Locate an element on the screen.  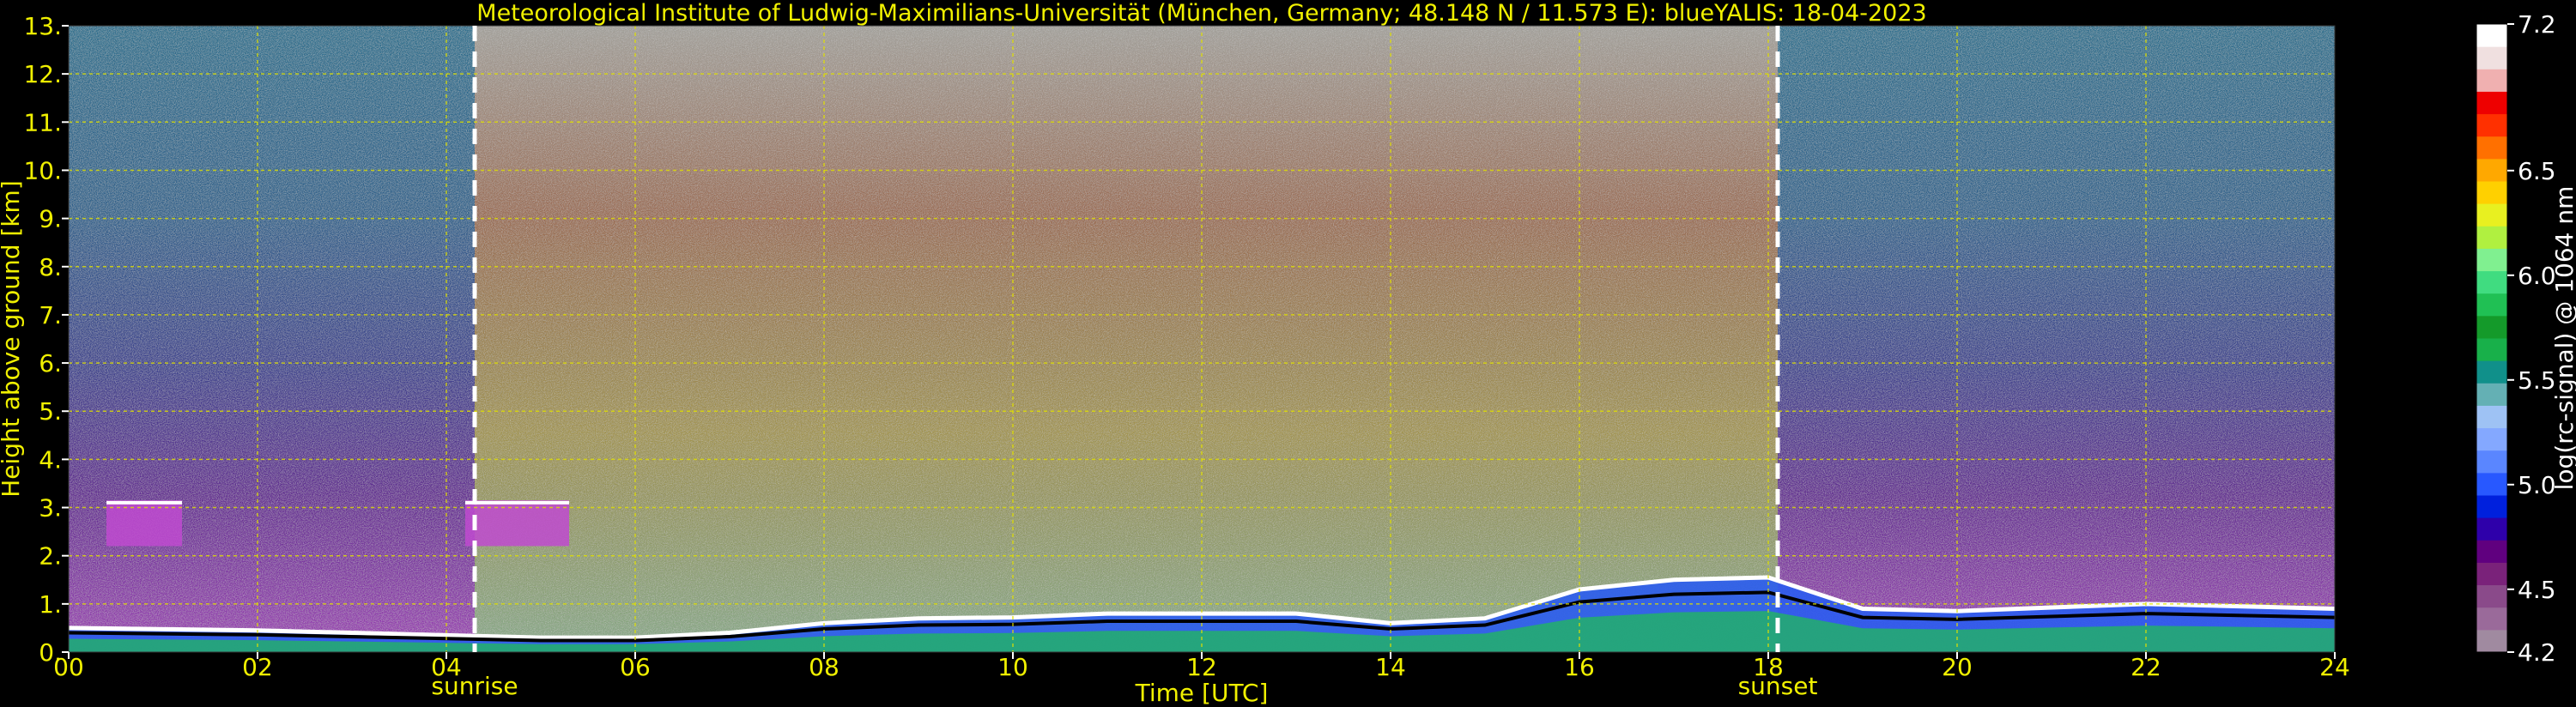
y-tick-label: 13. is located at coordinates (42, 26).